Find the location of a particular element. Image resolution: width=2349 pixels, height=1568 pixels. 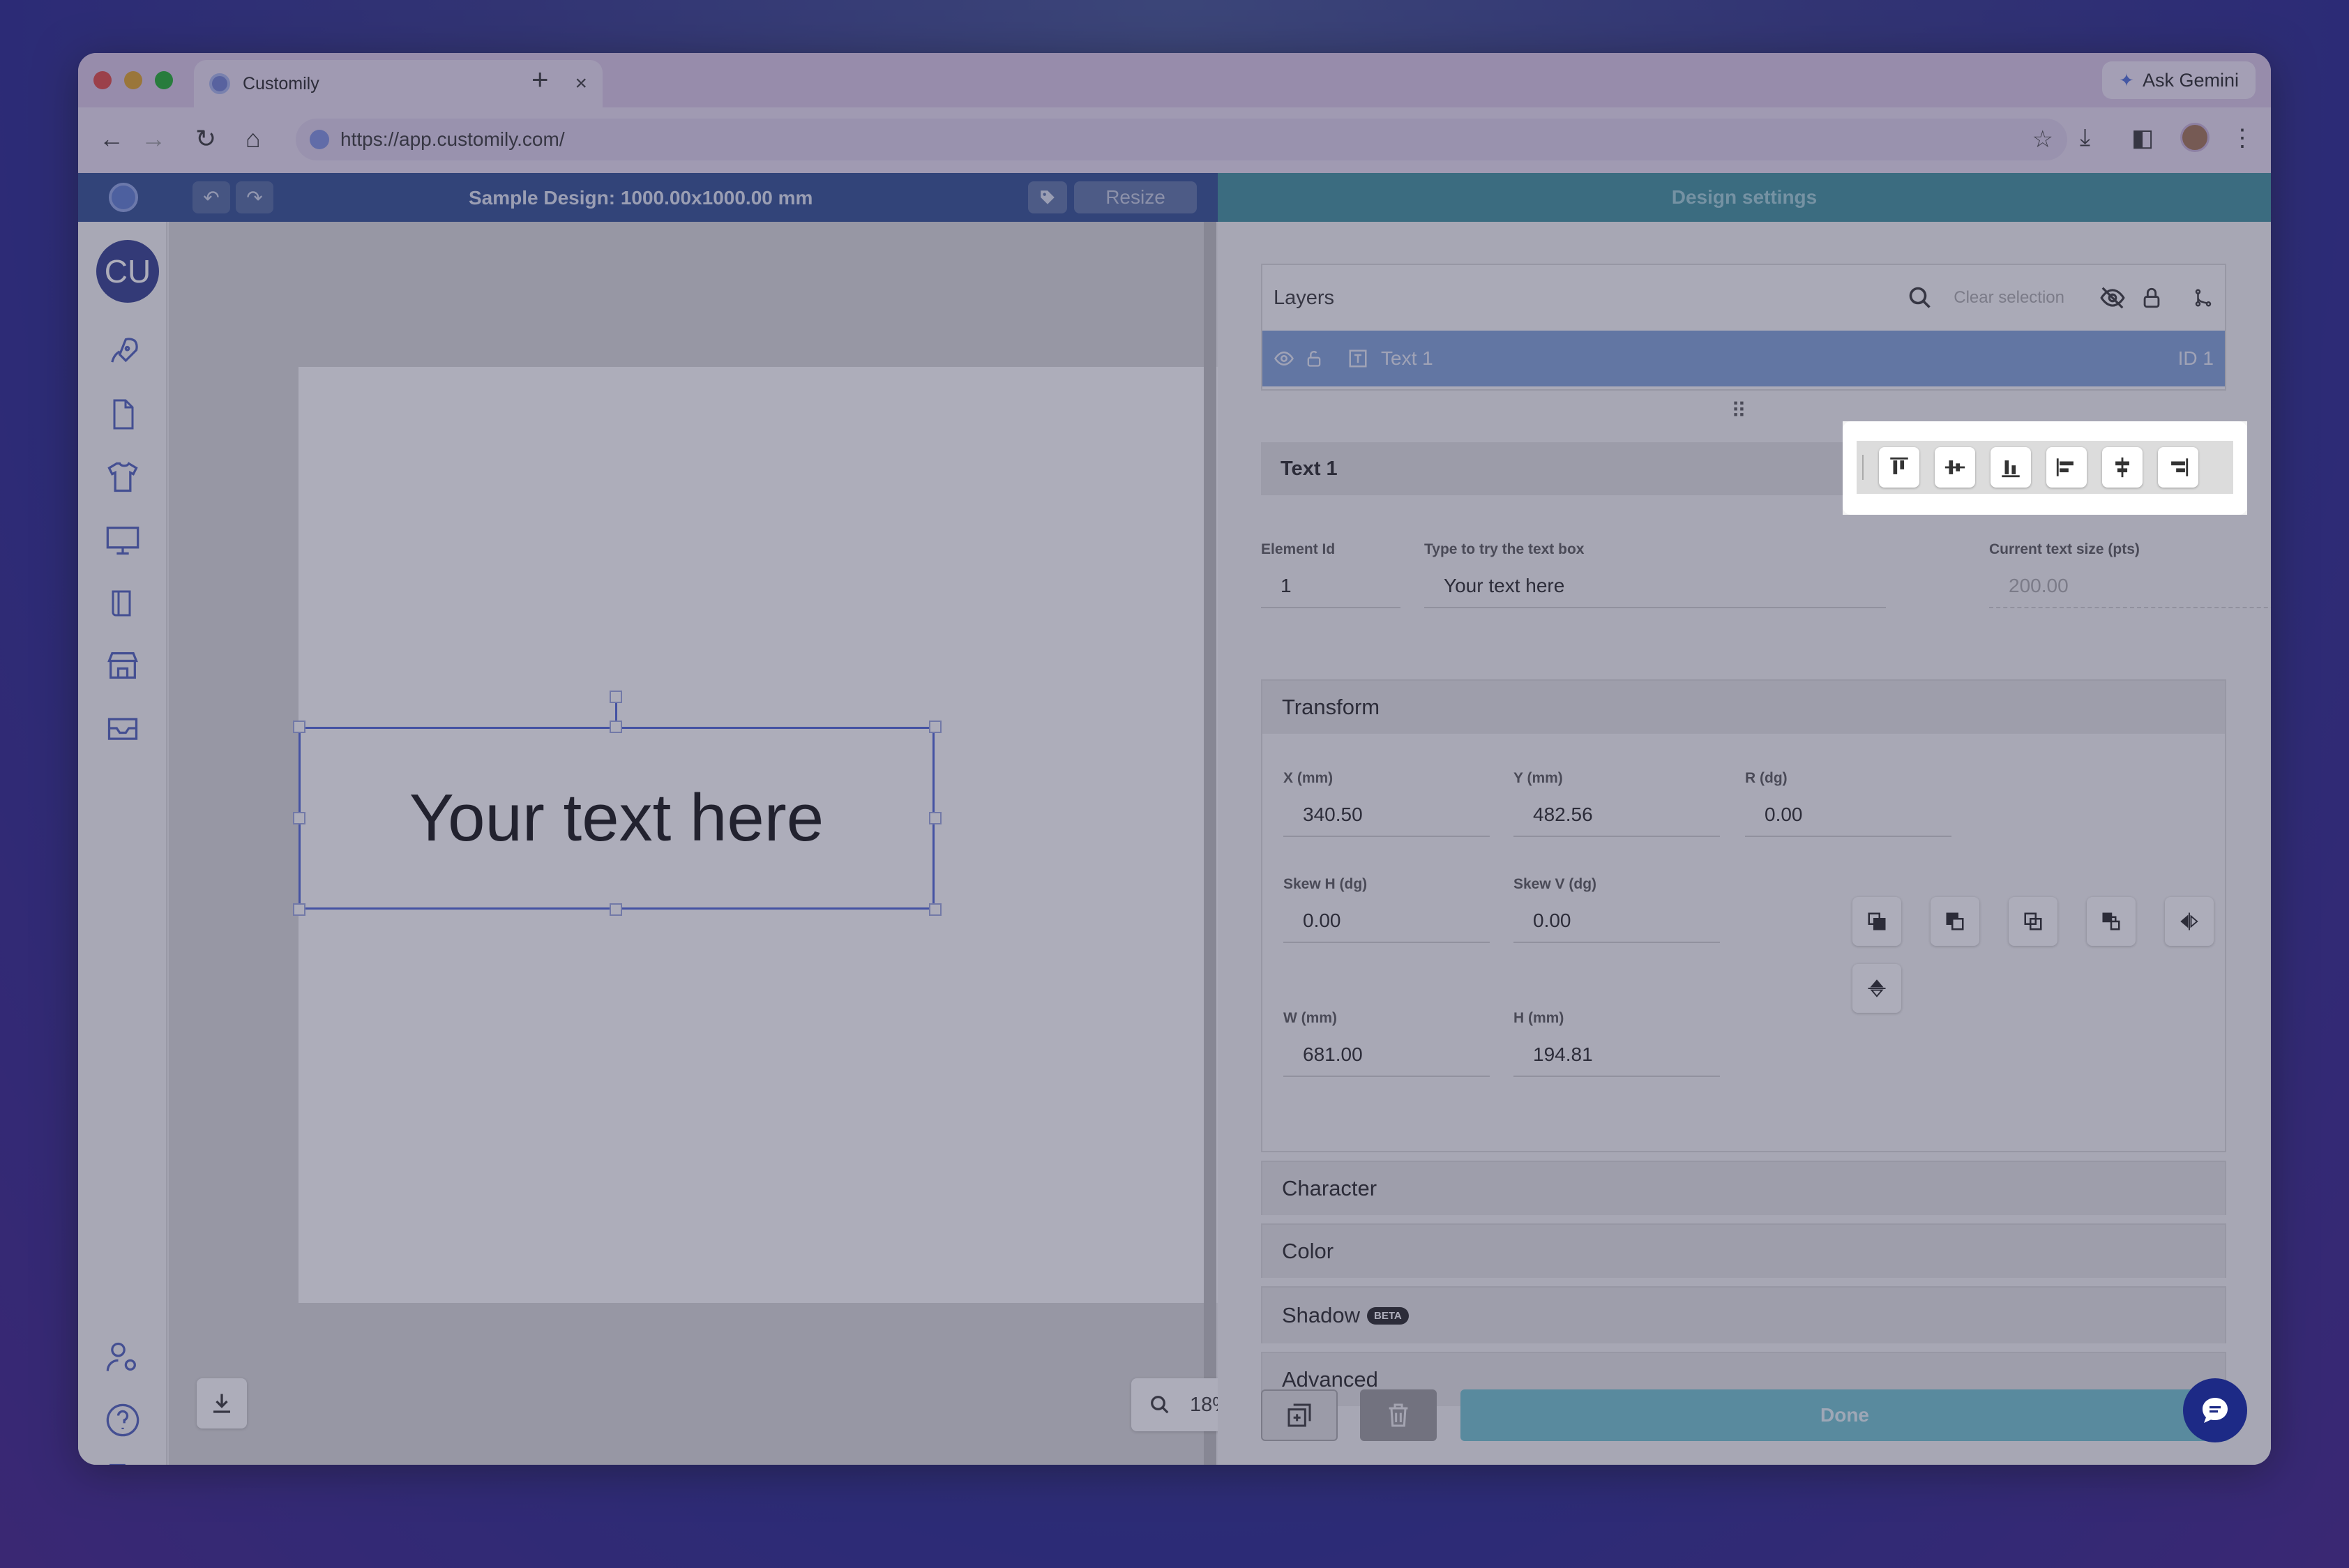

duplicate-layer-button is located at coordinates (1300, 1415).